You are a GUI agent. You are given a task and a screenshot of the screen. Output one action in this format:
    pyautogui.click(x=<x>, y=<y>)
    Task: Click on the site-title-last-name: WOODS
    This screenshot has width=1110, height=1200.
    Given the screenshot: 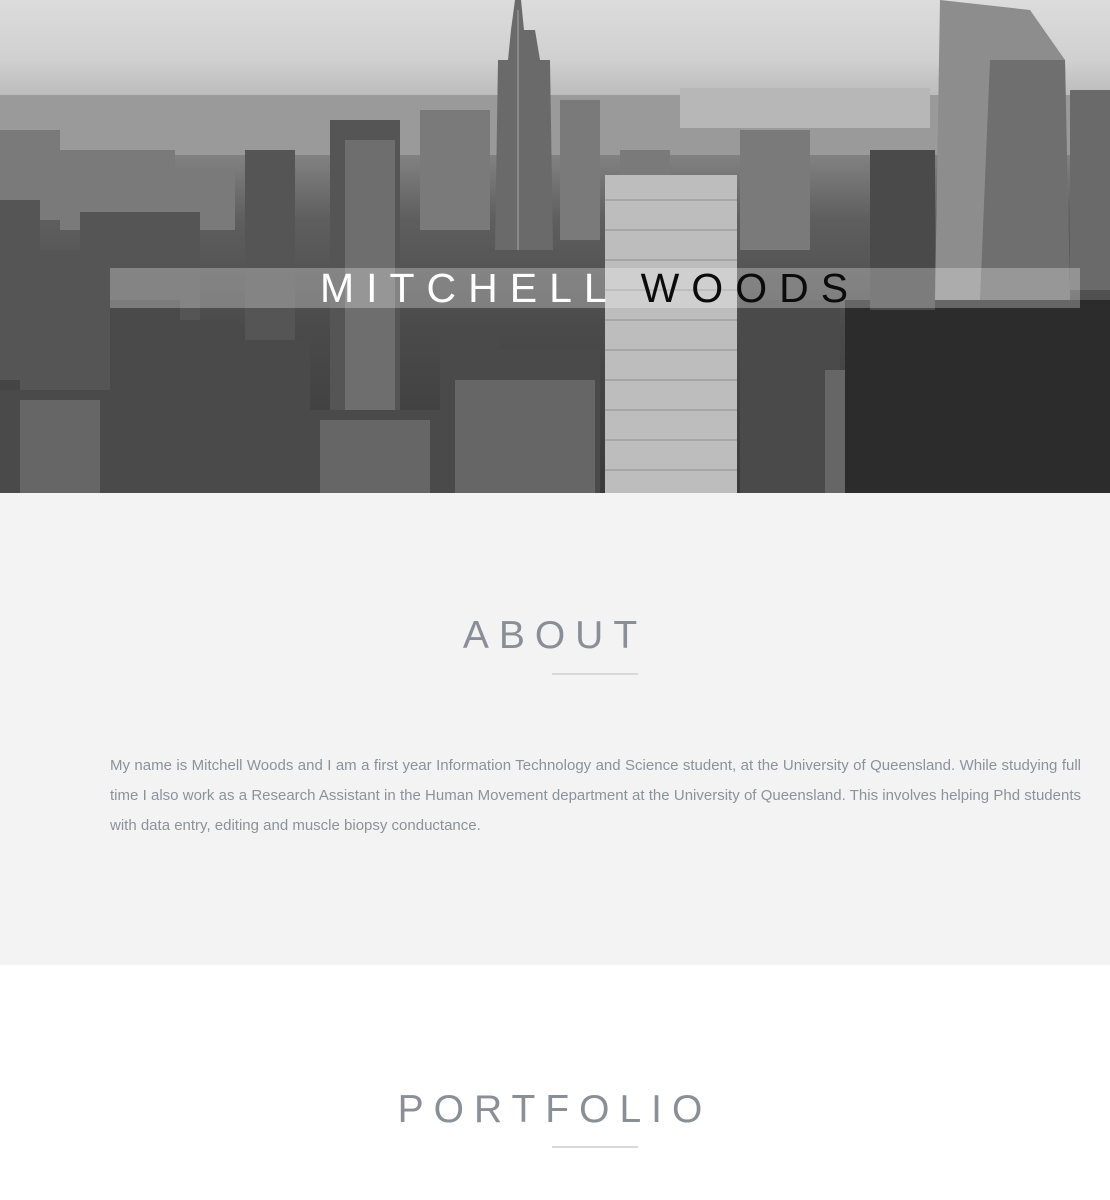 What is the action you would take?
    pyautogui.click(x=750, y=288)
    